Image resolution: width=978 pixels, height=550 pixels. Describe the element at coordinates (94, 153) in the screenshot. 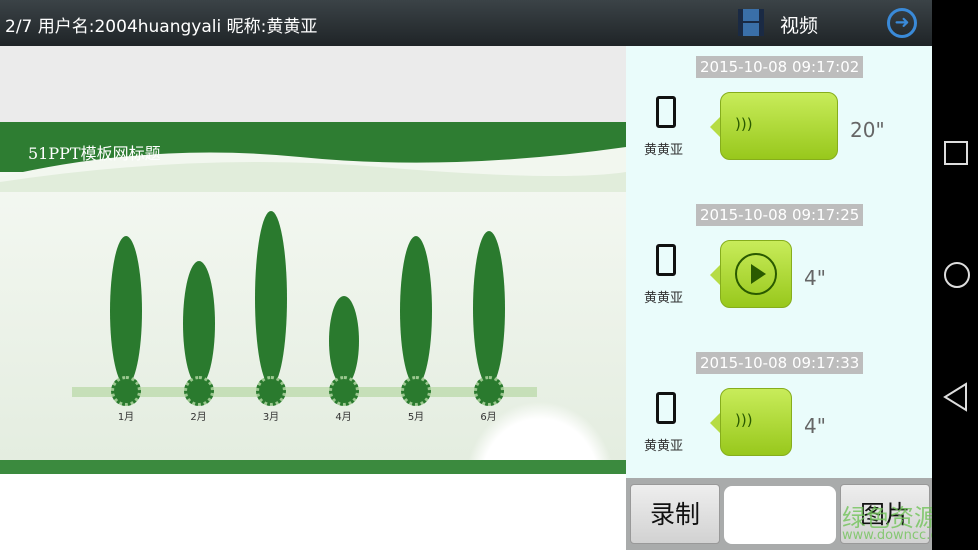

I see `slide-title: 51PPT模板网标题` at that location.